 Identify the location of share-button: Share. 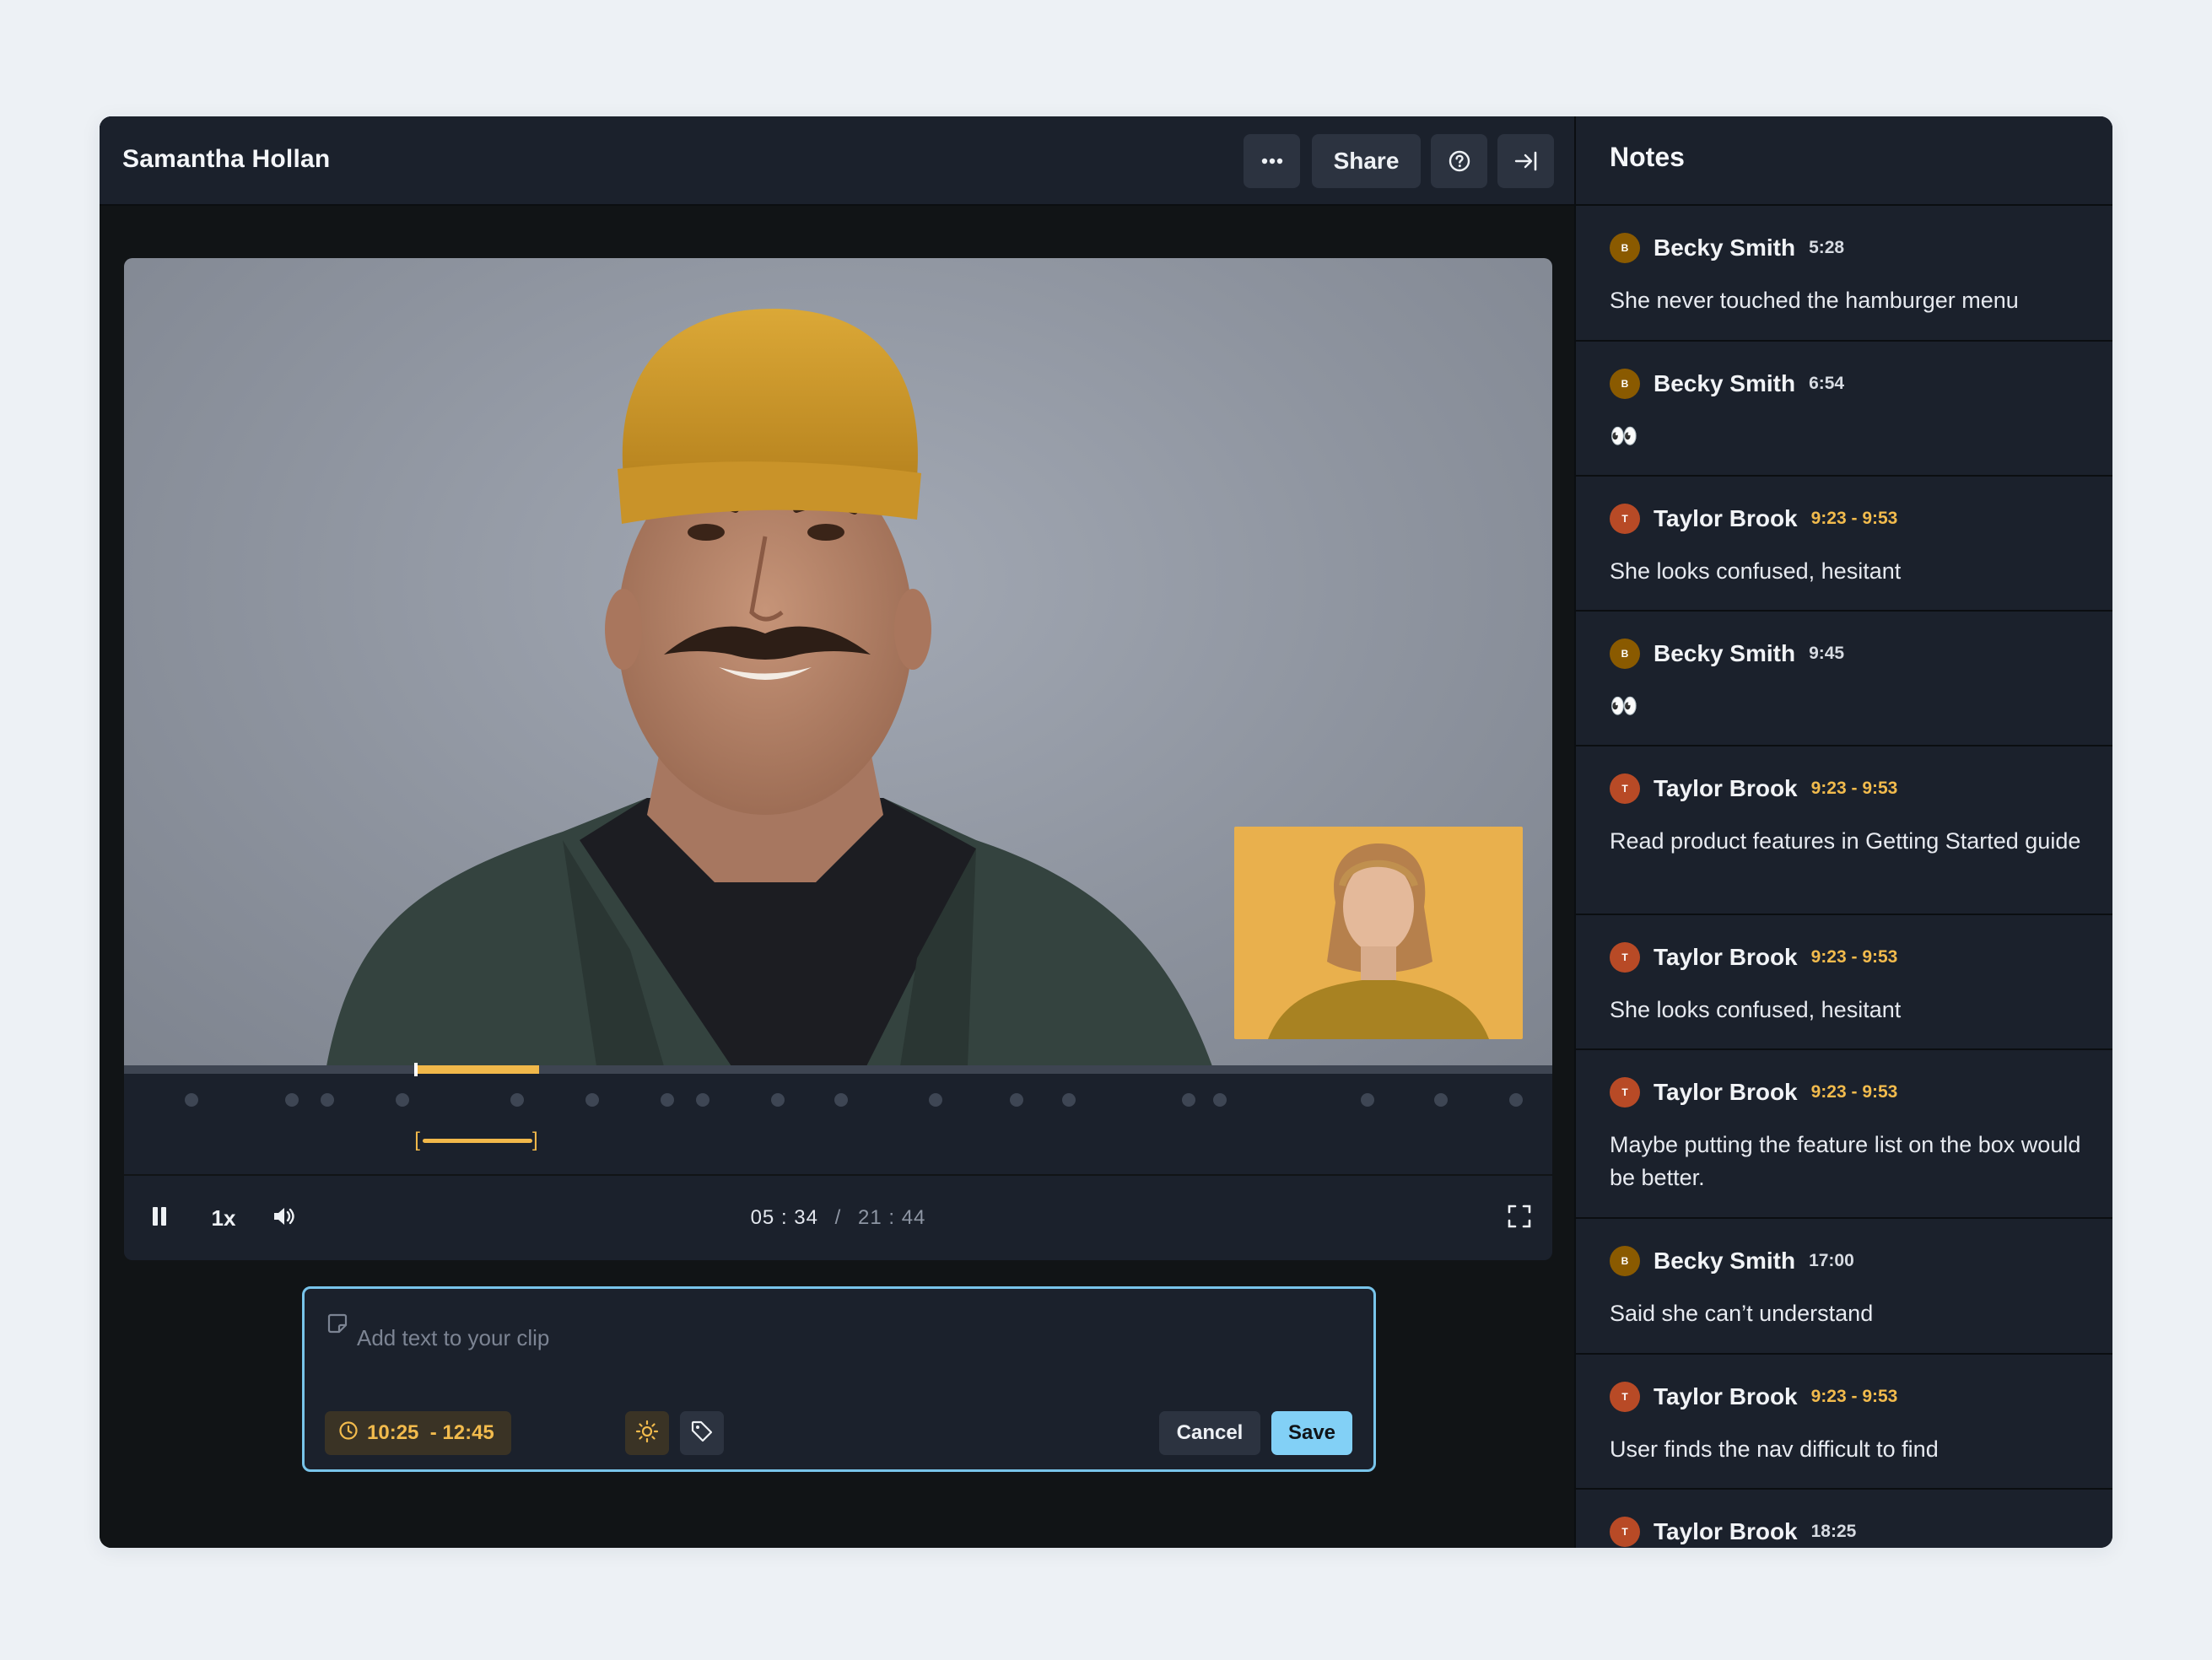
(1366, 161).